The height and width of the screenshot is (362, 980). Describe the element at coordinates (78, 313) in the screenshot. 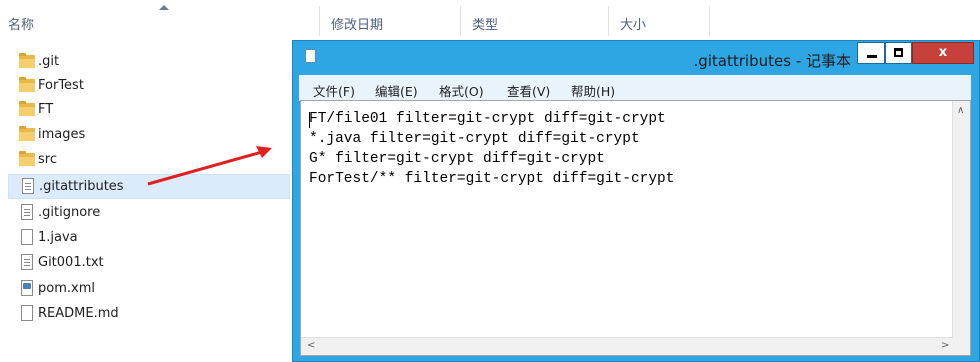

I see `file-name: README.md` at that location.